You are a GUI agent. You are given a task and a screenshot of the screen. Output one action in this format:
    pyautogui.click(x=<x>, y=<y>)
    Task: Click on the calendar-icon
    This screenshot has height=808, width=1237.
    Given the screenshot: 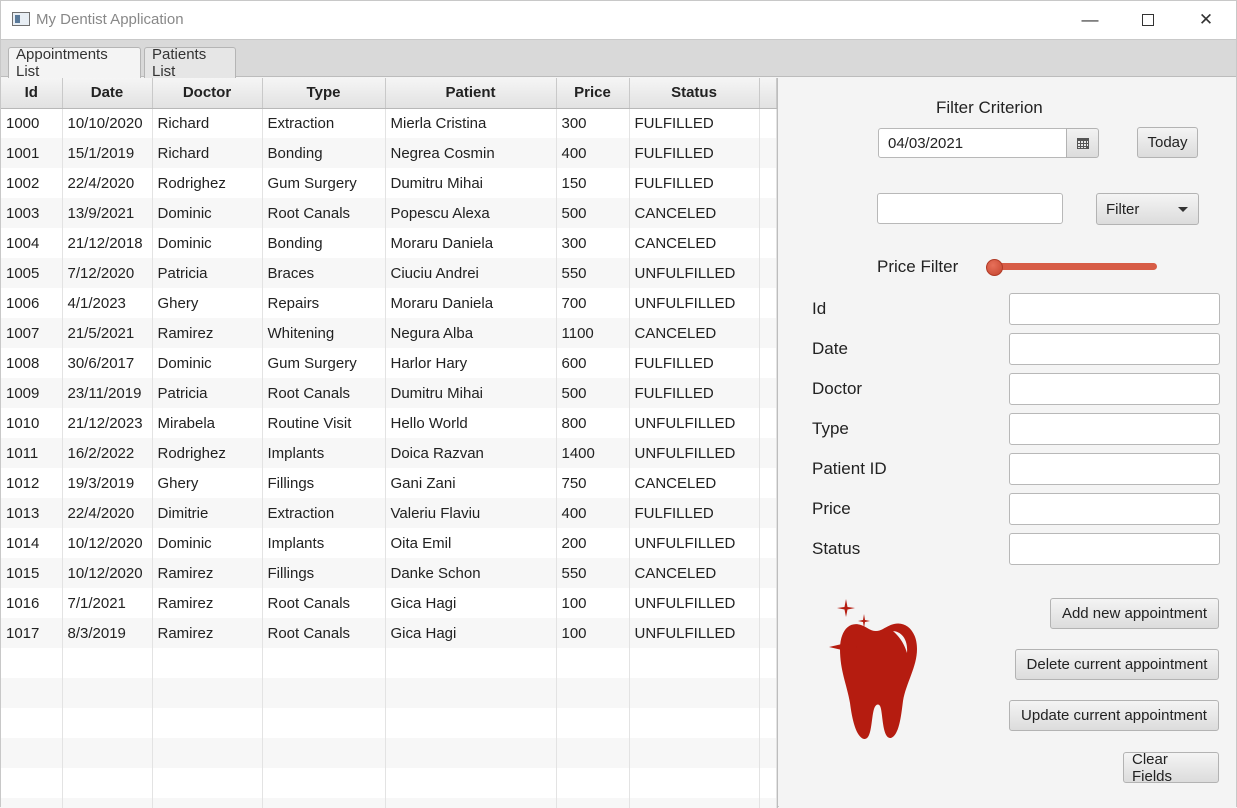 What is the action you would take?
    pyautogui.click(x=1082, y=143)
    